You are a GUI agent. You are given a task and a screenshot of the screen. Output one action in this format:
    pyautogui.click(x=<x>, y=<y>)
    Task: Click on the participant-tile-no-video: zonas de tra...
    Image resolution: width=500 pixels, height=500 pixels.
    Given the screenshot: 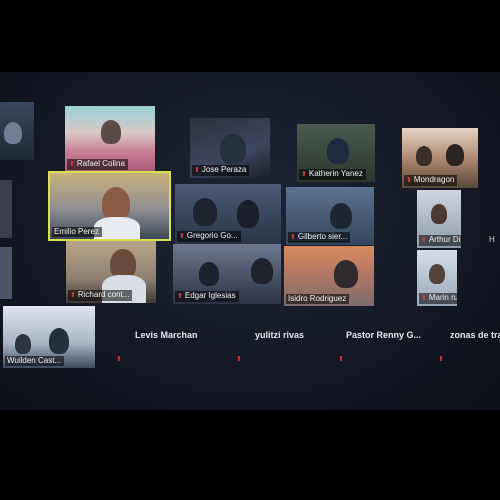 What is the action you would take?
    pyautogui.click(x=475, y=335)
    